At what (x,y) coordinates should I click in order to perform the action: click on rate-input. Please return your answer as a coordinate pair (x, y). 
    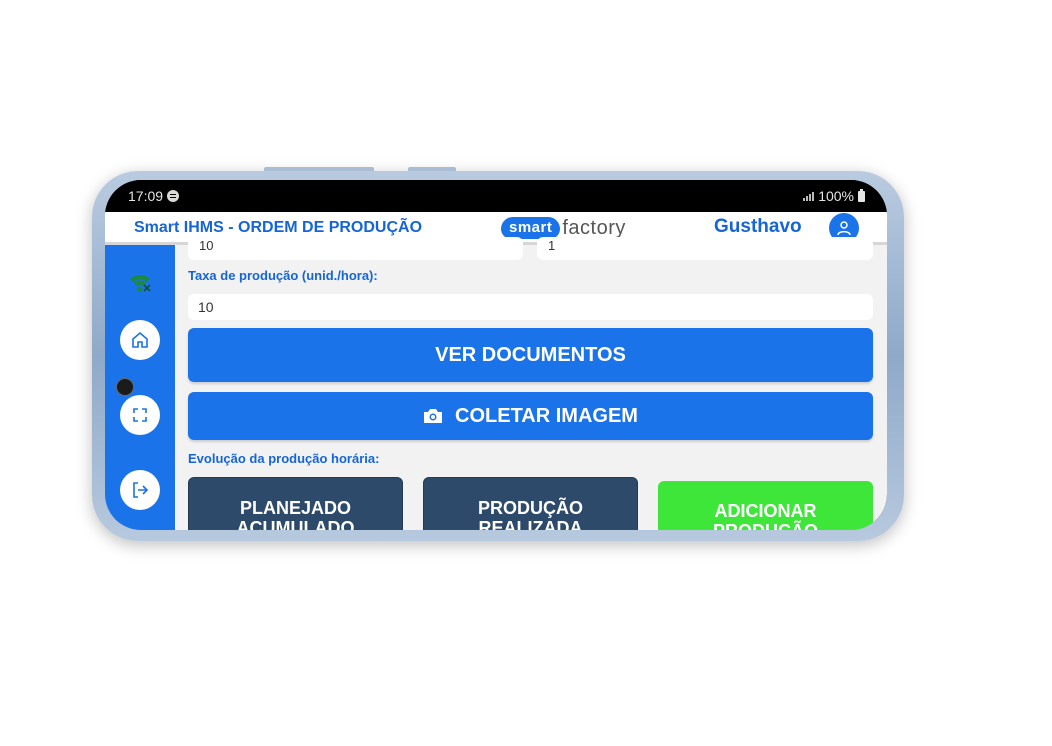
    Looking at the image, I should click on (530, 307).